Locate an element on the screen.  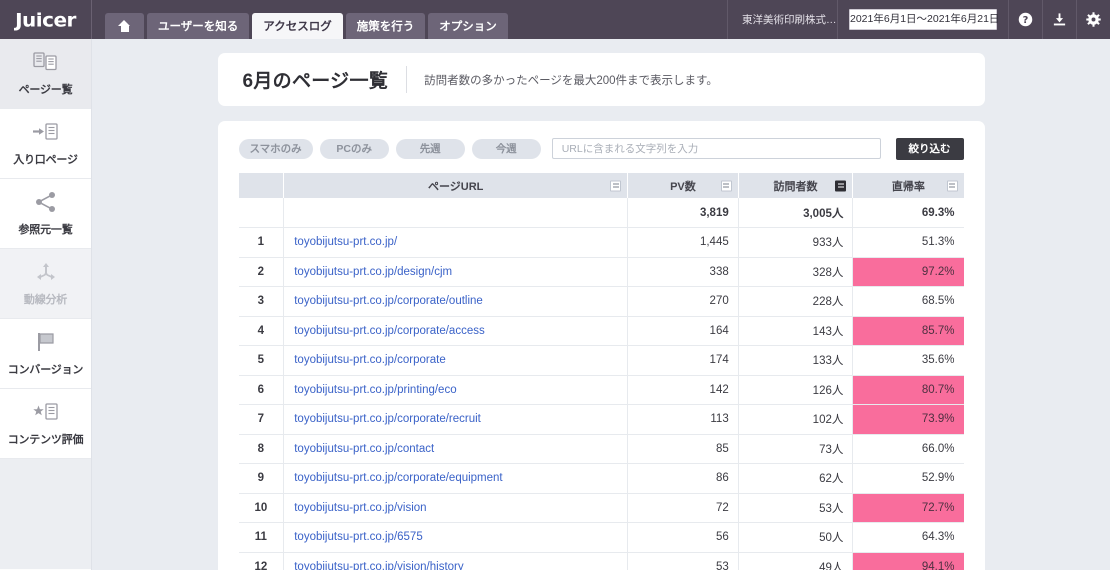
row-url-cell: toyobijutsu-prt.co.jp/vision is located at coordinates (456, 508).